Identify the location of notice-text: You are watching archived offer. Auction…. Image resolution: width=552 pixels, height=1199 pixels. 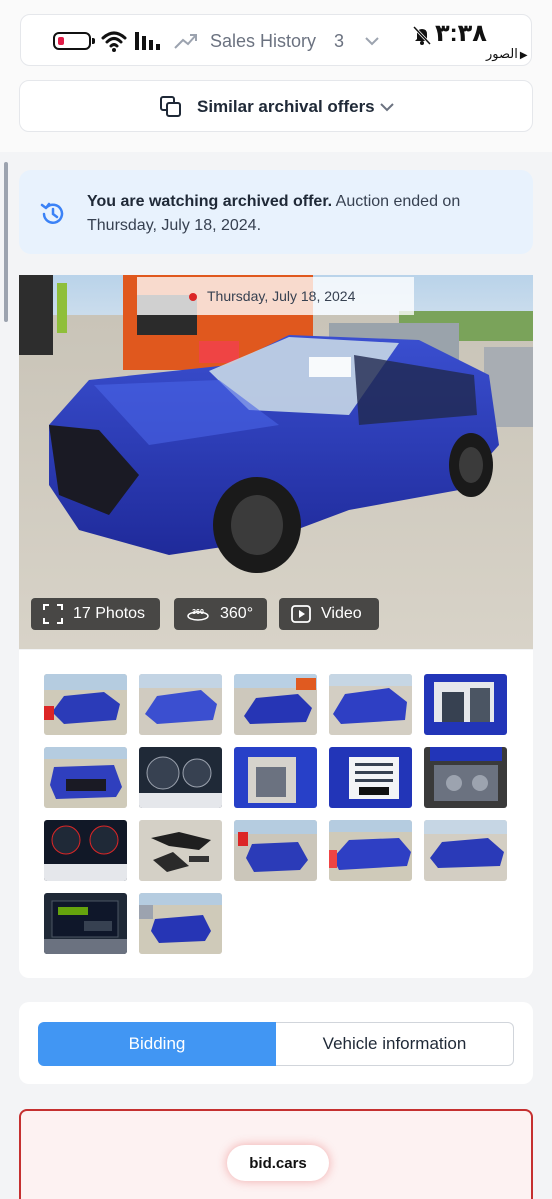
(302, 214).